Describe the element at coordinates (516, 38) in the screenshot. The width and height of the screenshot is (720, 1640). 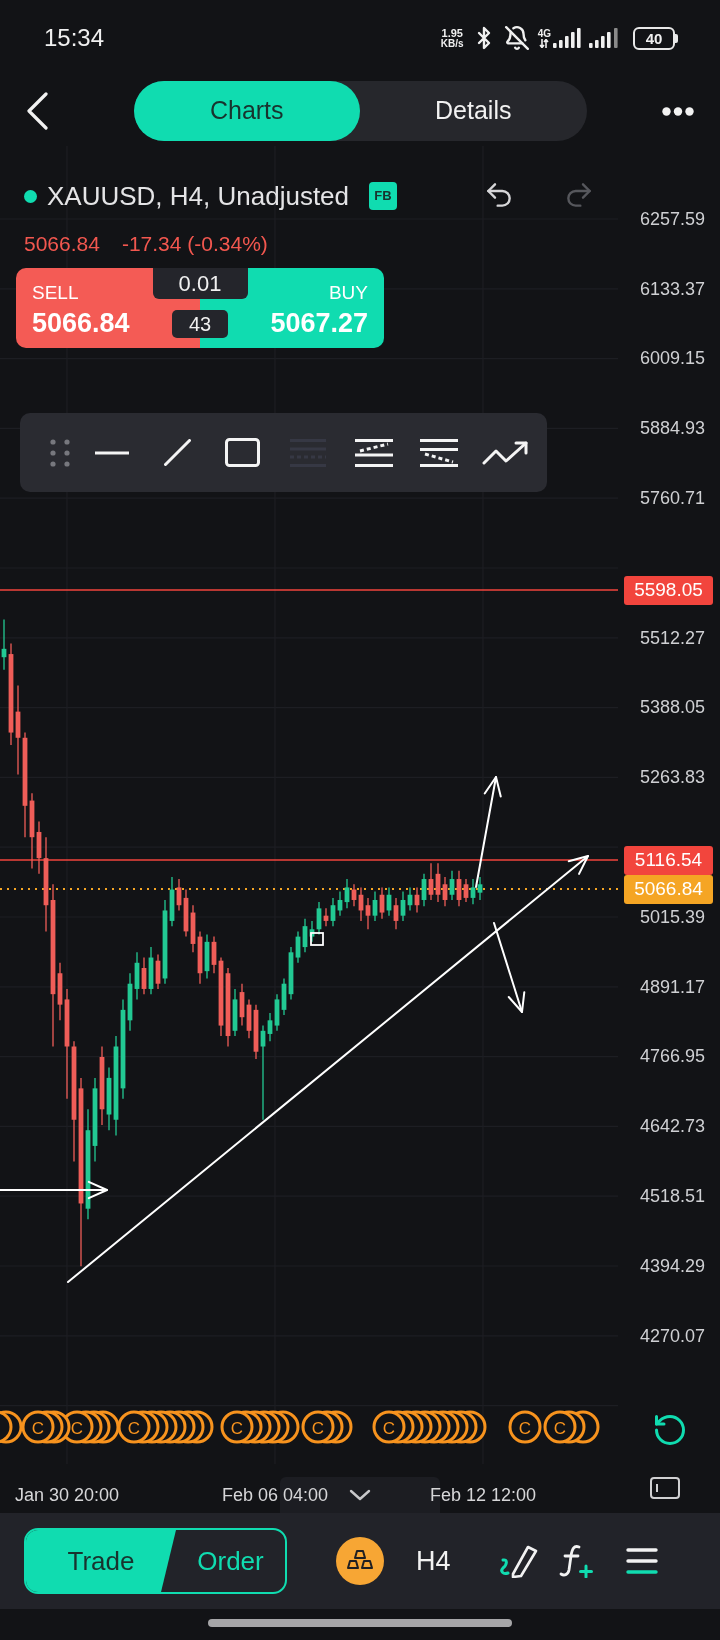
I see `muted-bell-icon` at that location.